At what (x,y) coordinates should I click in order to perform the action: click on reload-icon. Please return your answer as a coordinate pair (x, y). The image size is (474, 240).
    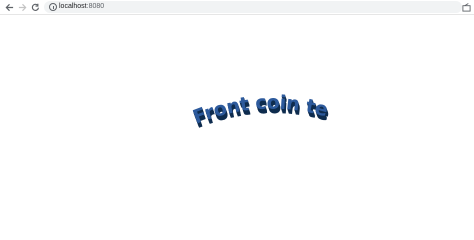
    Looking at the image, I should click on (35, 7).